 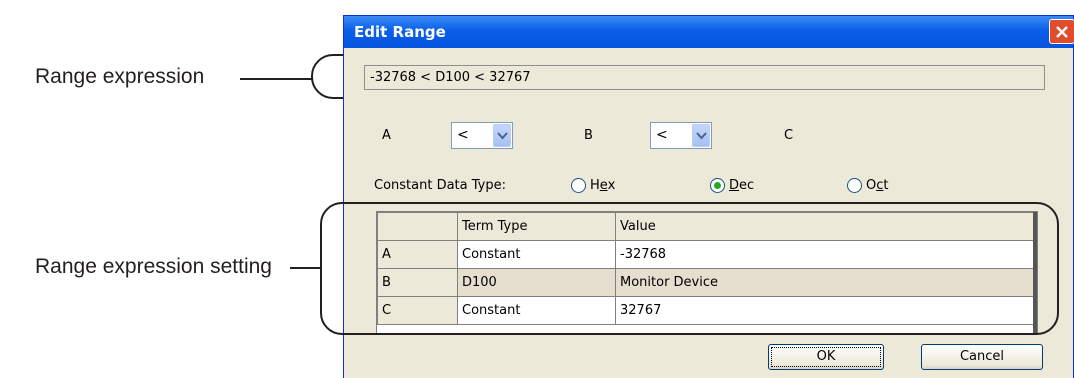 I want to click on dialog-title: Edit Range, so click(x=400, y=32).